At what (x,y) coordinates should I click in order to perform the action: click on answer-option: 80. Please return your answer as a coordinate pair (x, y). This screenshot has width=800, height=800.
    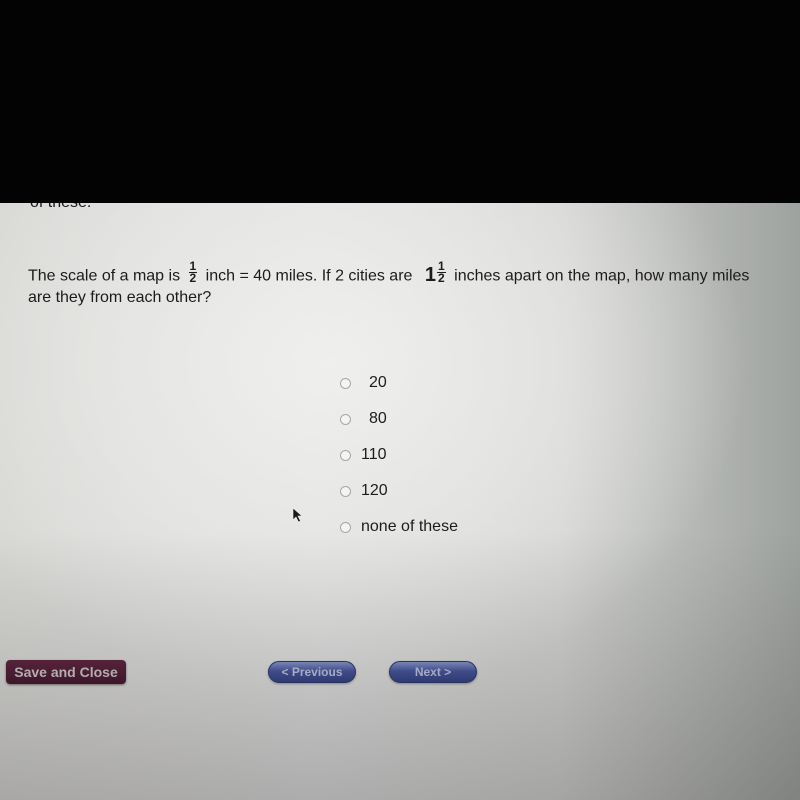
    Looking at the image, I should click on (398, 419).